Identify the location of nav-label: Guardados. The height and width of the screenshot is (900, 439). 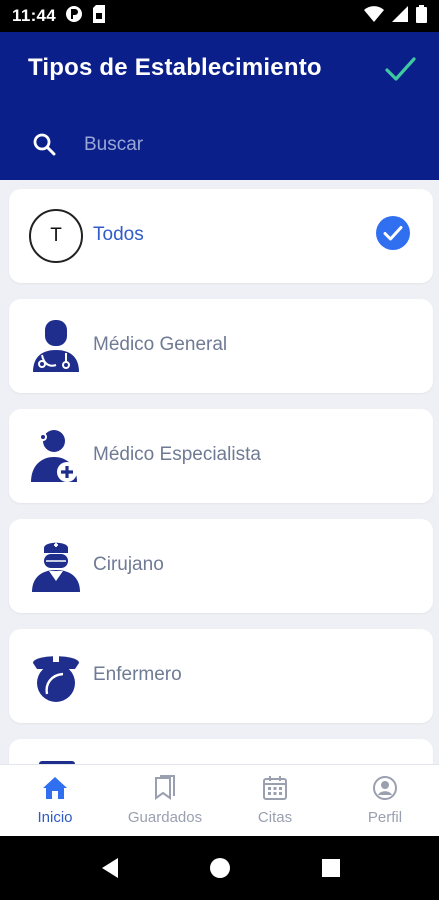
(165, 817).